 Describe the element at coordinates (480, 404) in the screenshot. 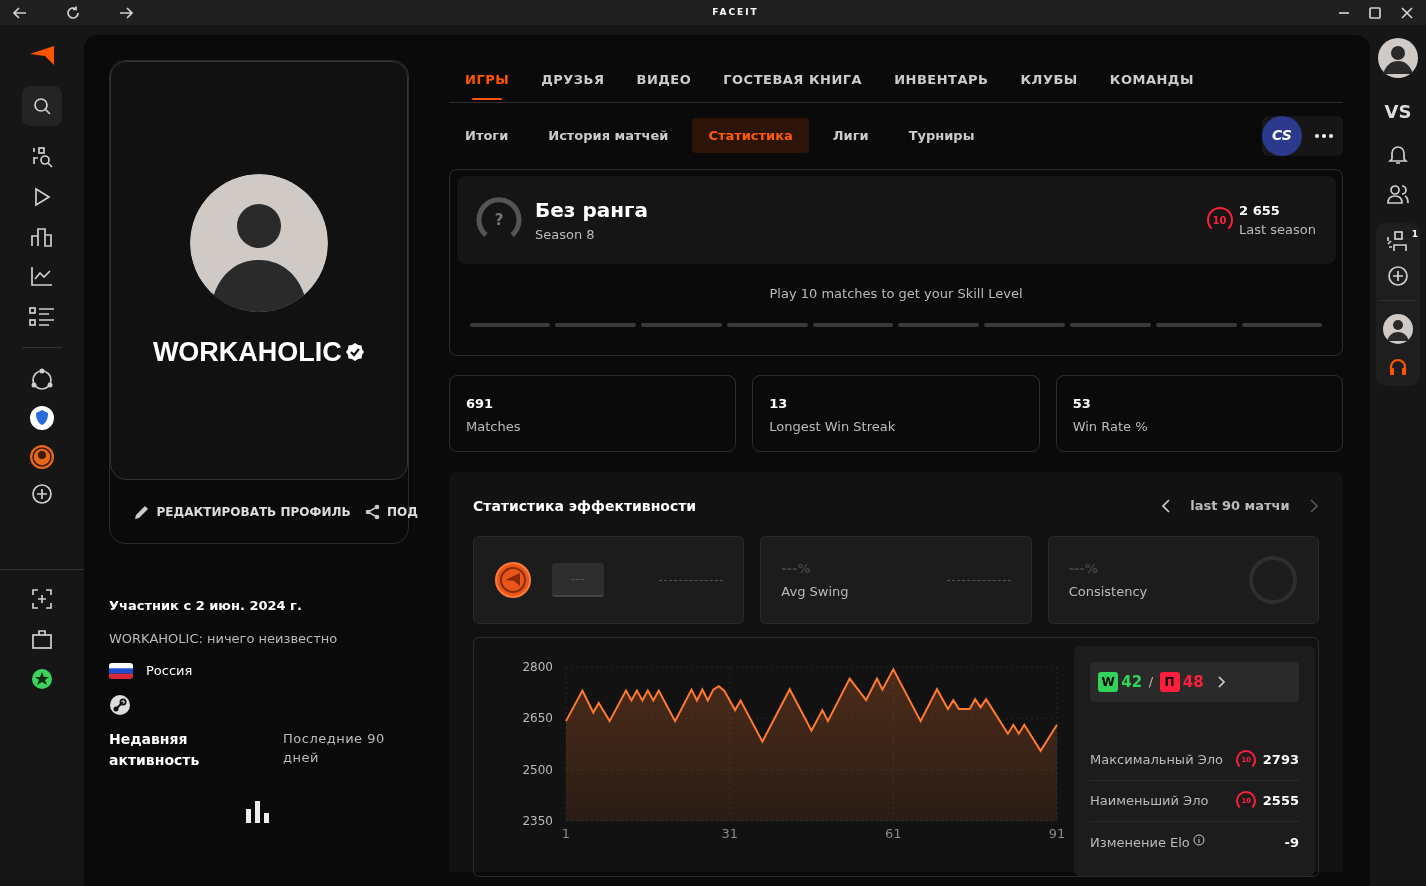

I see `stat-value: 691` at that location.